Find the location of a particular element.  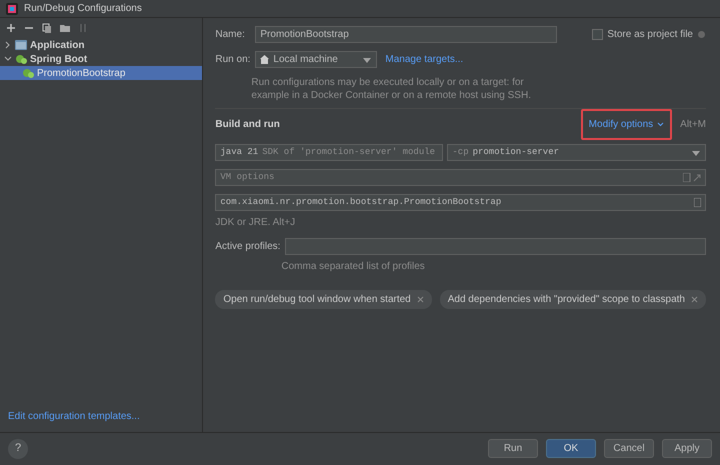

option-chip: Add dependencies with "provided" scope to classpath is located at coordinates (573, 299).